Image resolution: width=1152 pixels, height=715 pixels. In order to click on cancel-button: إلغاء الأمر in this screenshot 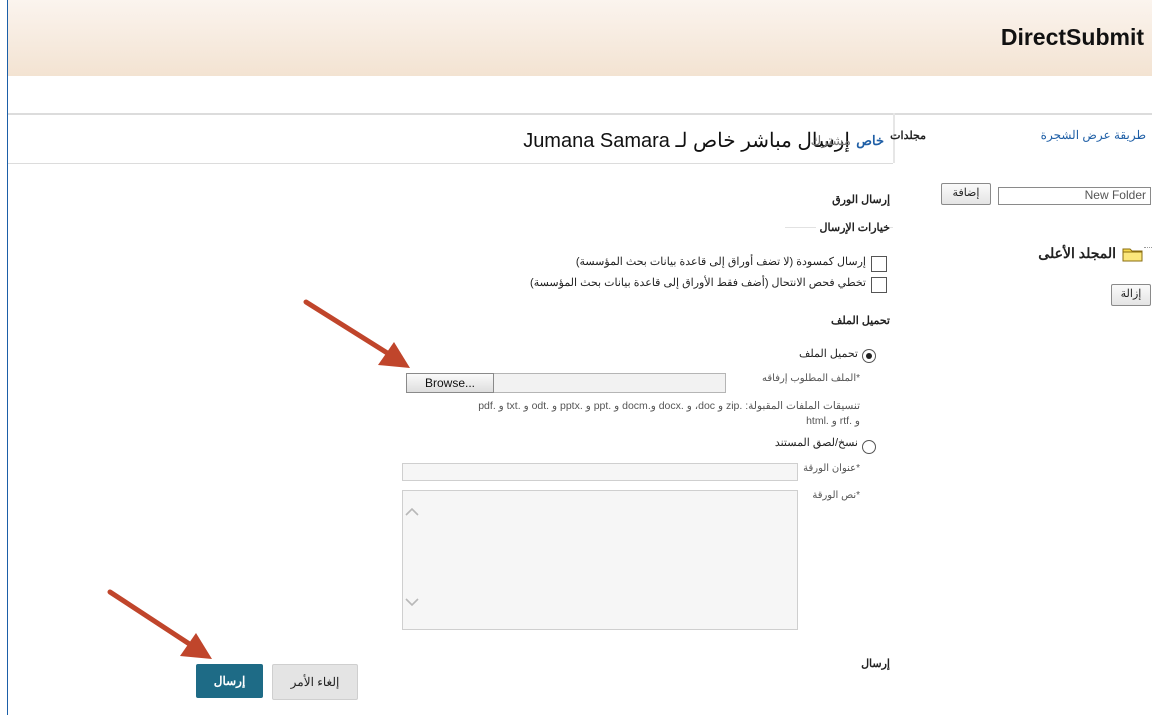, I will do `click(315, 682)`.